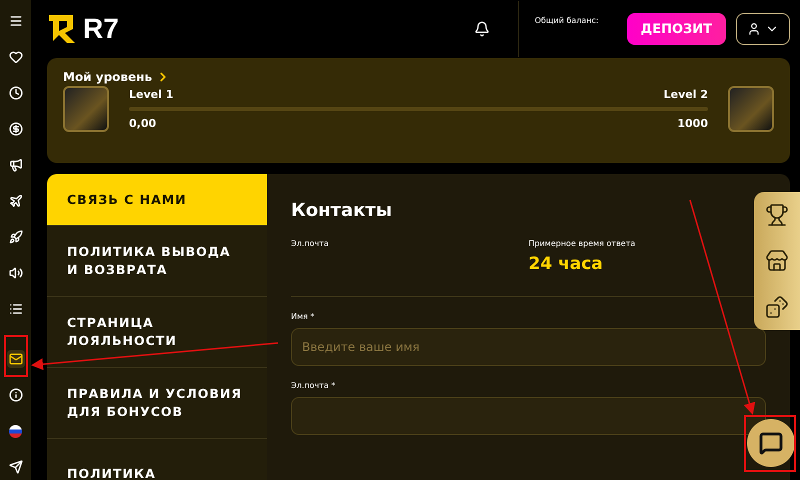 The height and width of the screenshot is (480, 800). I want to click on menu-item: СВЯЗЬ С НАМИ, so click(157, 200).